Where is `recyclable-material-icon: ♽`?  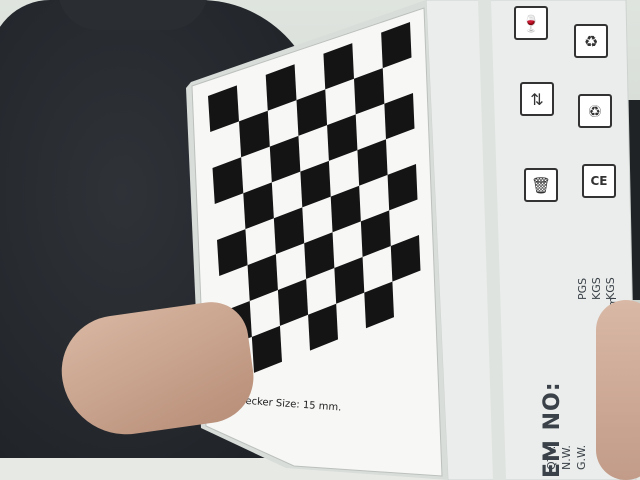 recyclable-material-icon: ♽ is located at coordinates (595, 111).